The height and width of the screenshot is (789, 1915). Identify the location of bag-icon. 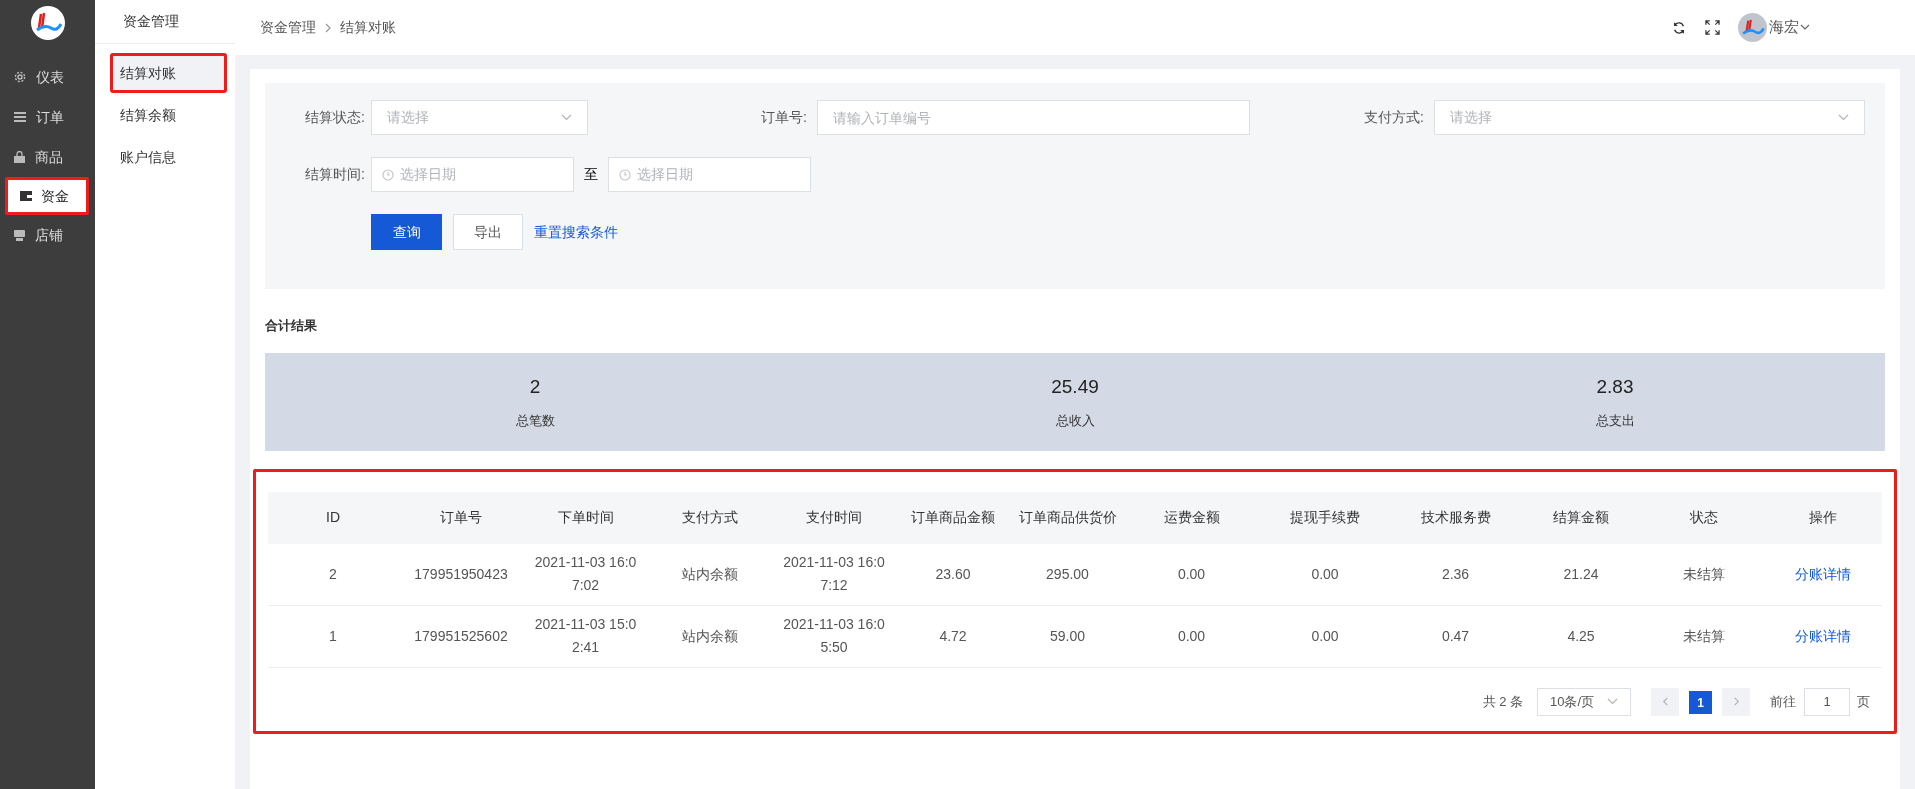
(19, 157).